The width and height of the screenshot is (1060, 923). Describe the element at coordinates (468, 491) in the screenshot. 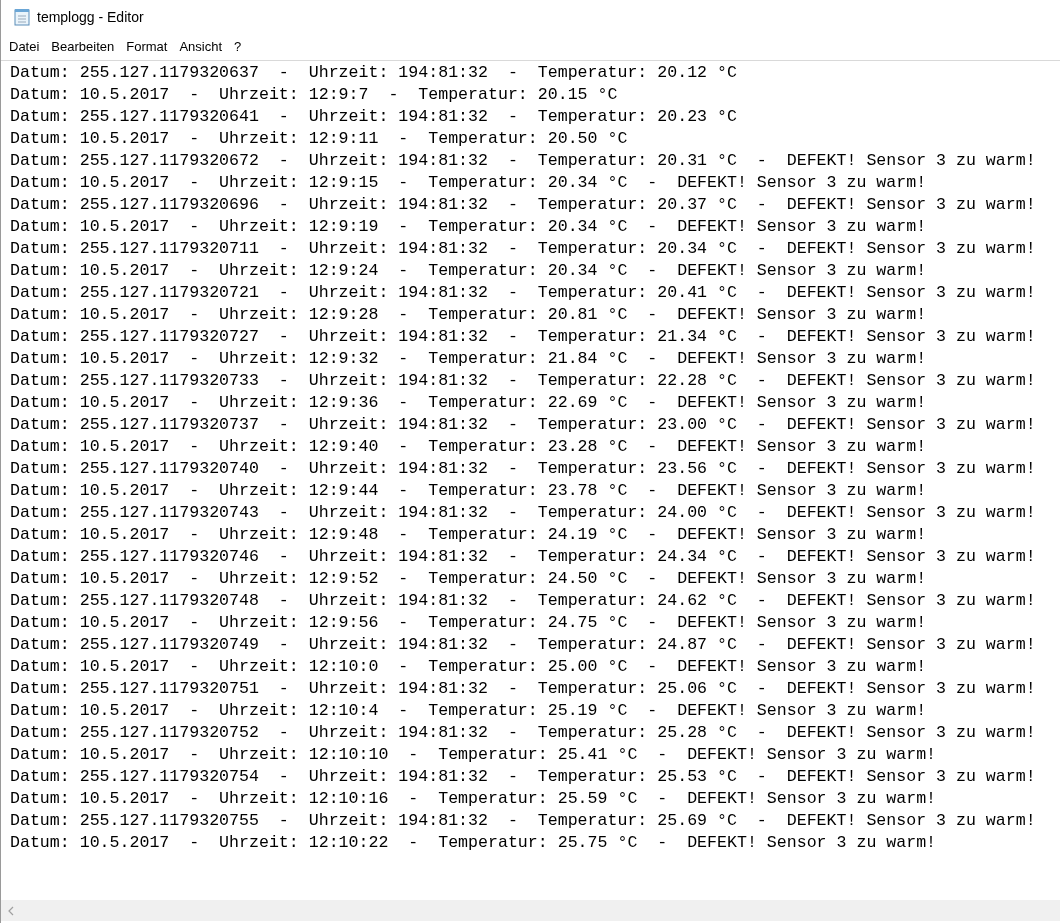

I see `log-line: Datum: 10.5.2017 - Uhrzeit: 12:9:44 - Temperatur: 23.78 °C - DEFEKT! Sensor 3 zu warm!` at that location.